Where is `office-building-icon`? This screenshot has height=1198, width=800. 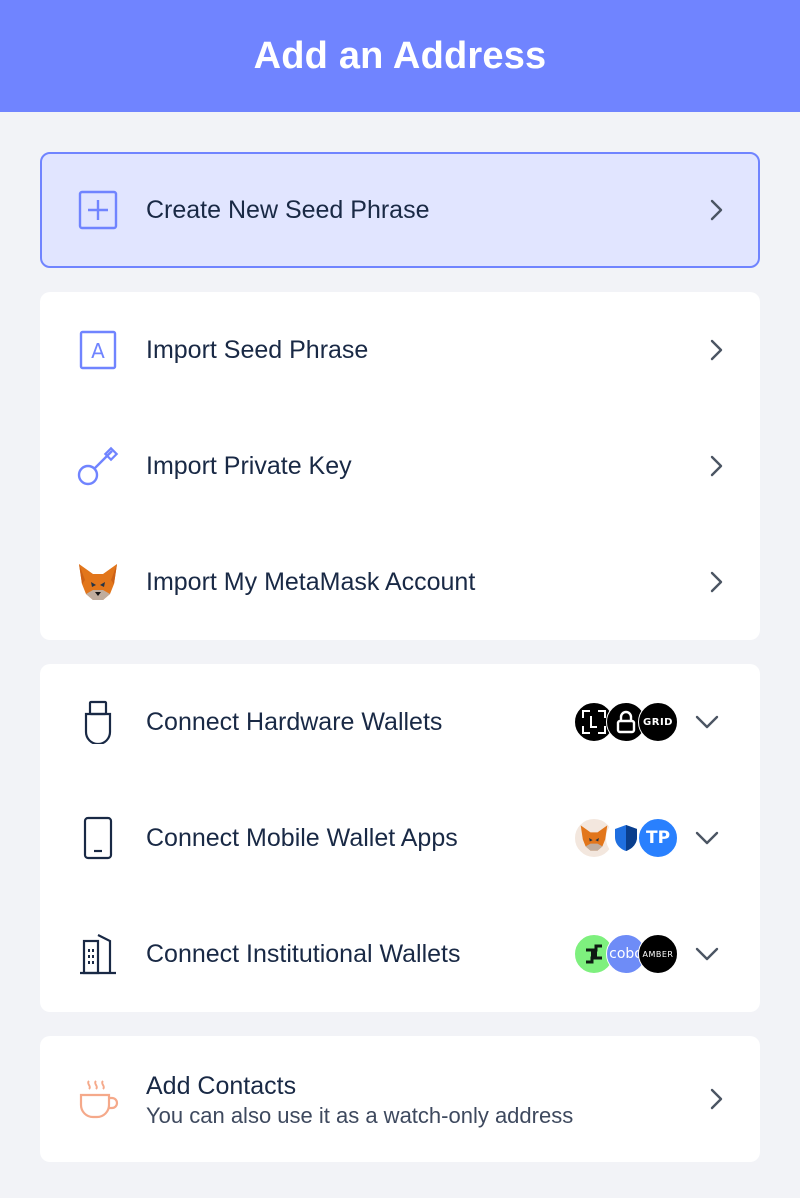
office-building-icon is located at coordinates (98, 954).